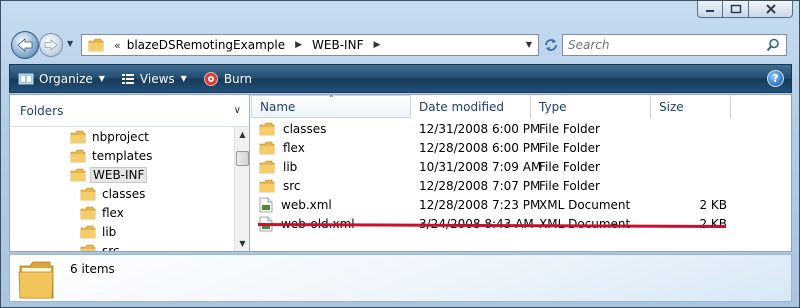  I want to click on date-modified-cell: 12/31/2008 6:00 PM, so click(480, 128).